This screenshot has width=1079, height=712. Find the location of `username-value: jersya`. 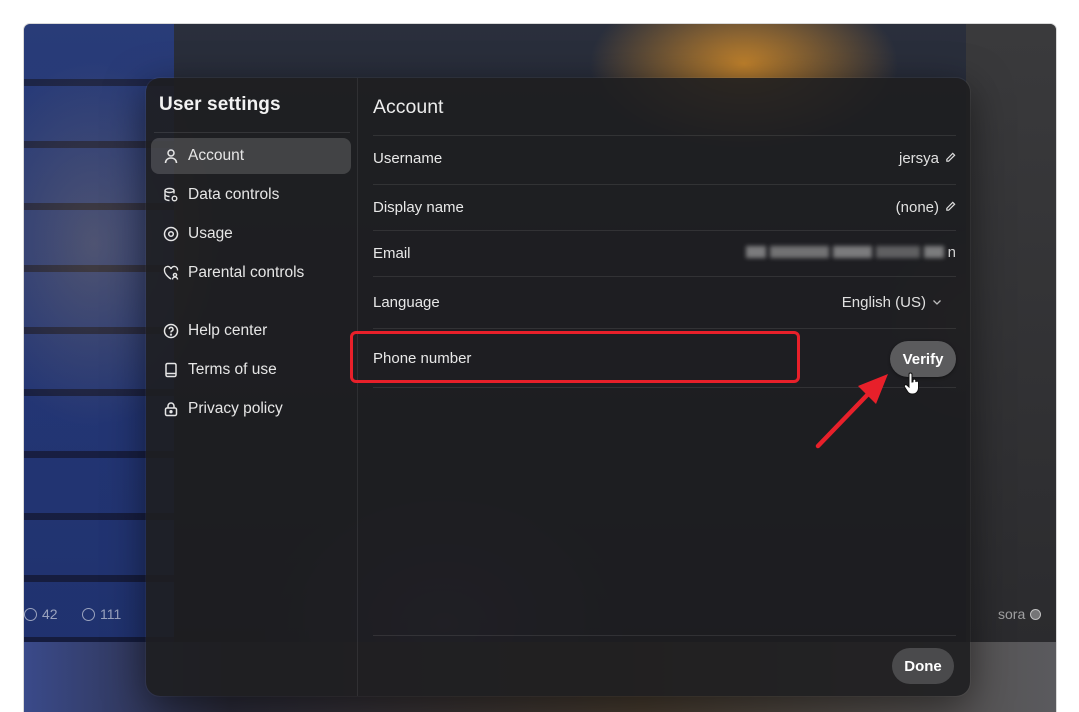

username-value: jersya is located at coordinates (927, 158).